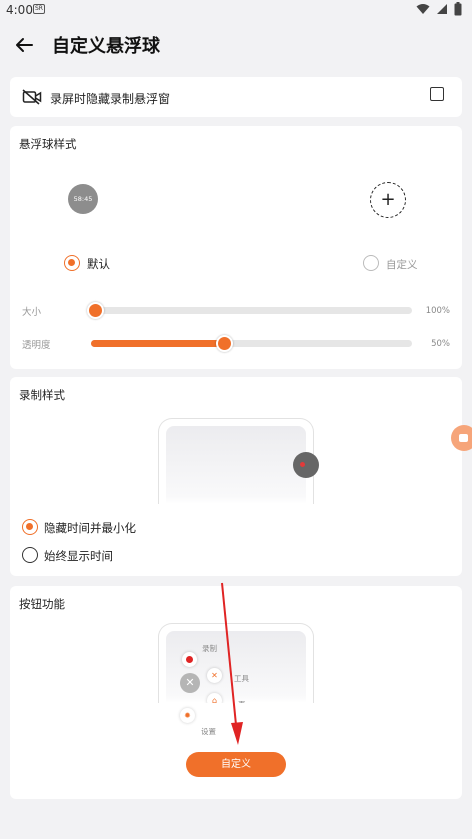 The height and width of the screenshot is (839, 472). What do you see at coordinates (72, 263) in the screenshot?
I see `ball-style-default-radio` at bounding box center [72, 263].